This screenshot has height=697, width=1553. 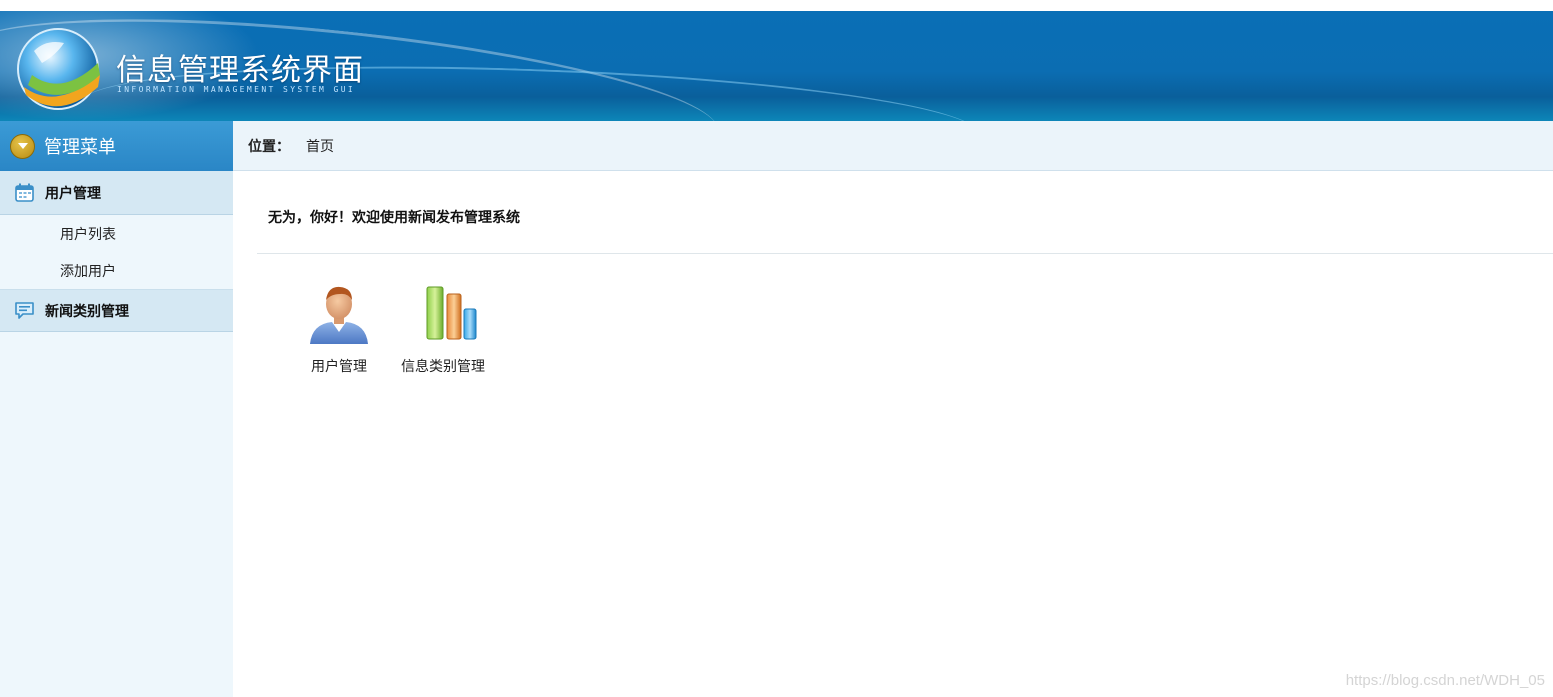 What do you see at coordinates (320, 146) in the screenshot?
I see `breadcrumb-current: 首页` at bounding box center [320, 146].